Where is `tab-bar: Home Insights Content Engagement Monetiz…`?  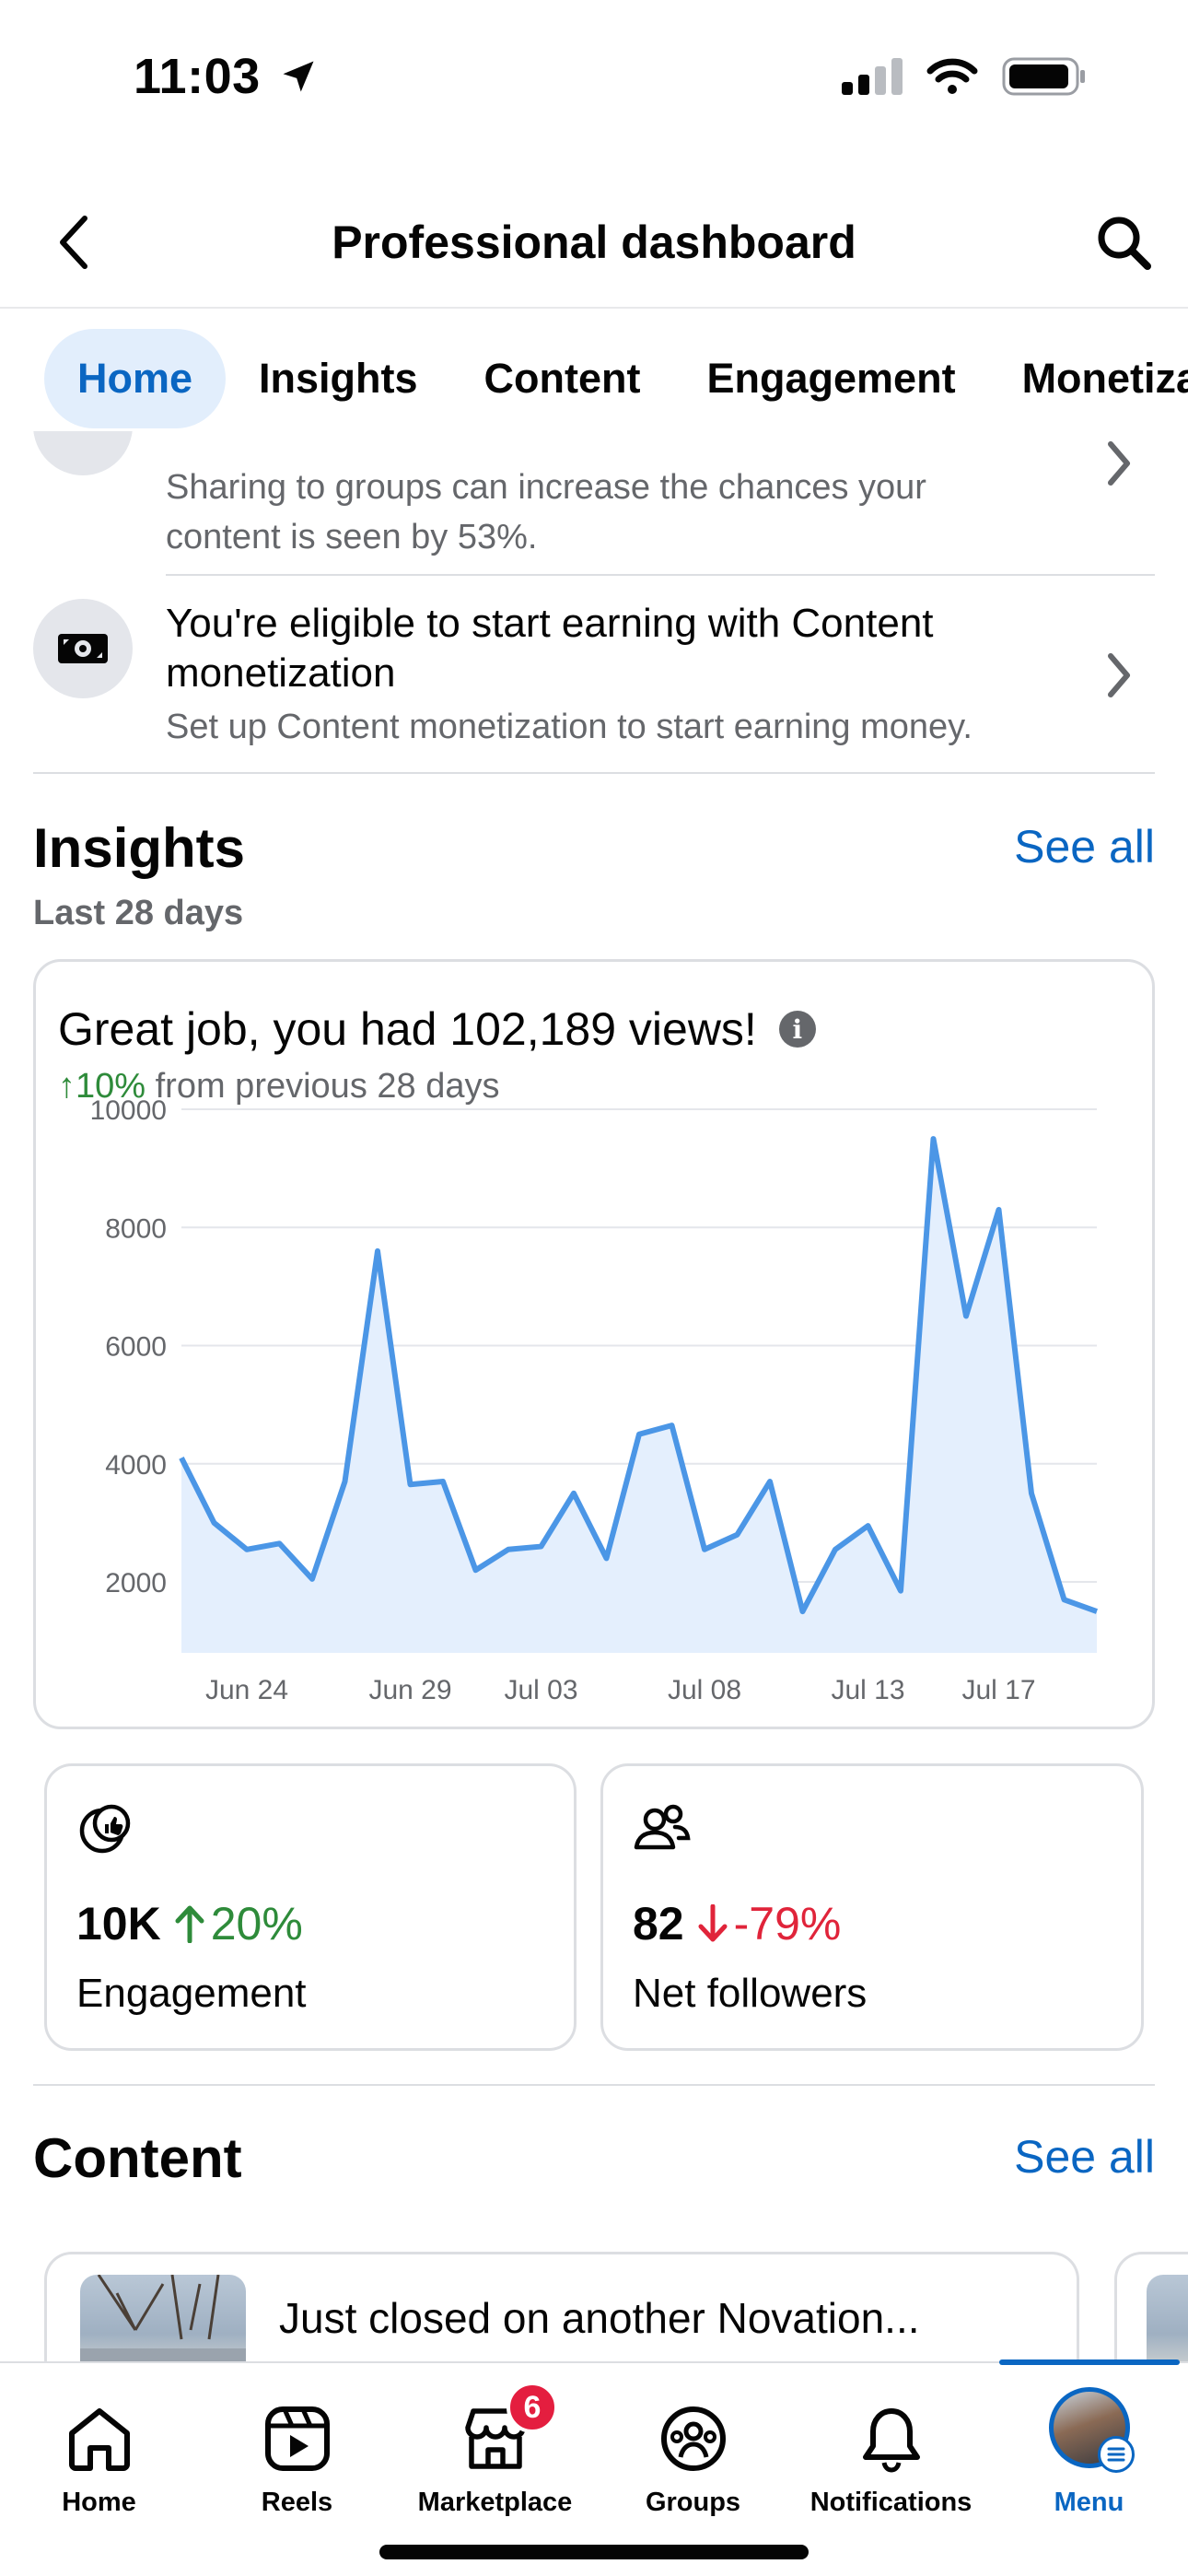
tab-bar: Home Insights Content Engagement Monetiz… is located at coordinates (616, 378).